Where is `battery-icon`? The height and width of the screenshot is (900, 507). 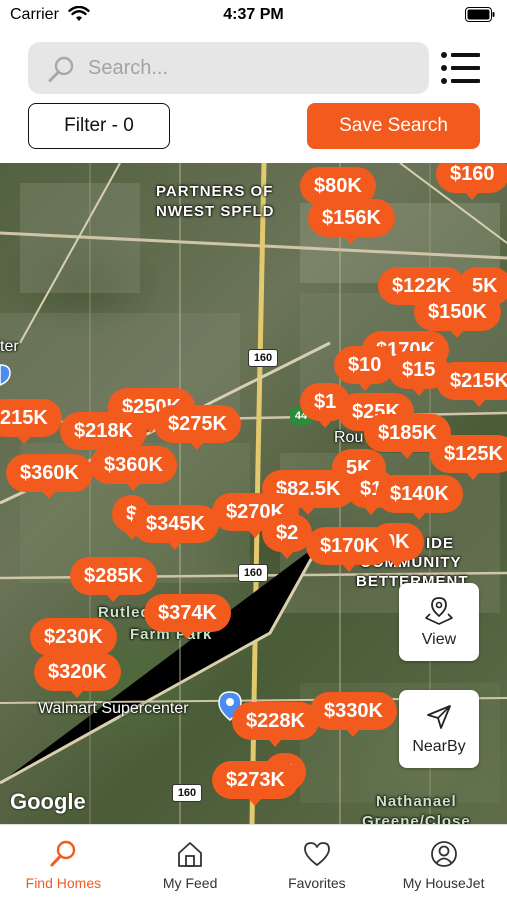
battery-icon is located at coordinates (480, 14).